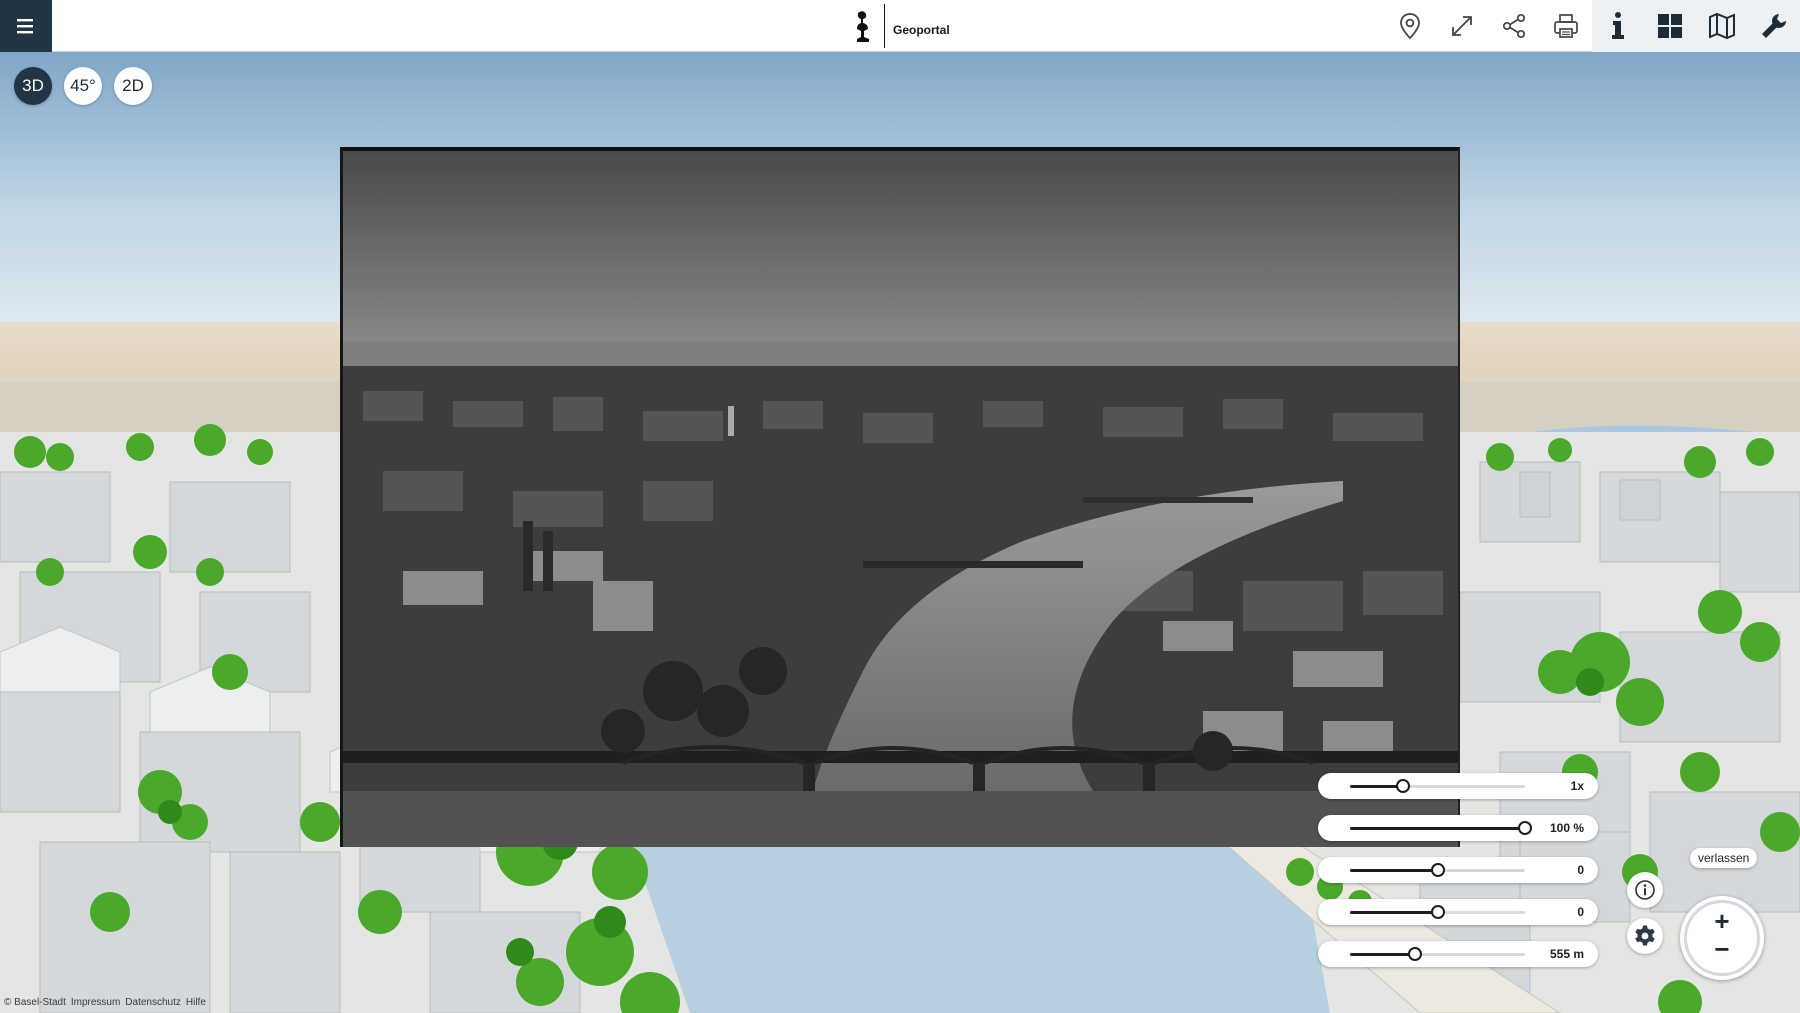 The image size is (1800, 1013). I want to click on opacity-slider-fill, so click(1437, 828).